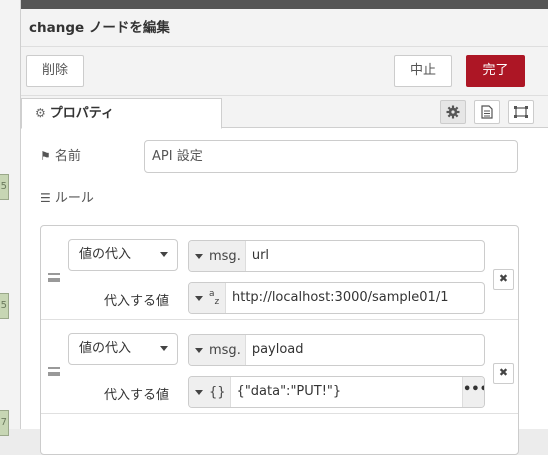  What do you see at coordinates (365, 256) in the screenshot?
I see `target-value: url` at bounding box center [365, 256].